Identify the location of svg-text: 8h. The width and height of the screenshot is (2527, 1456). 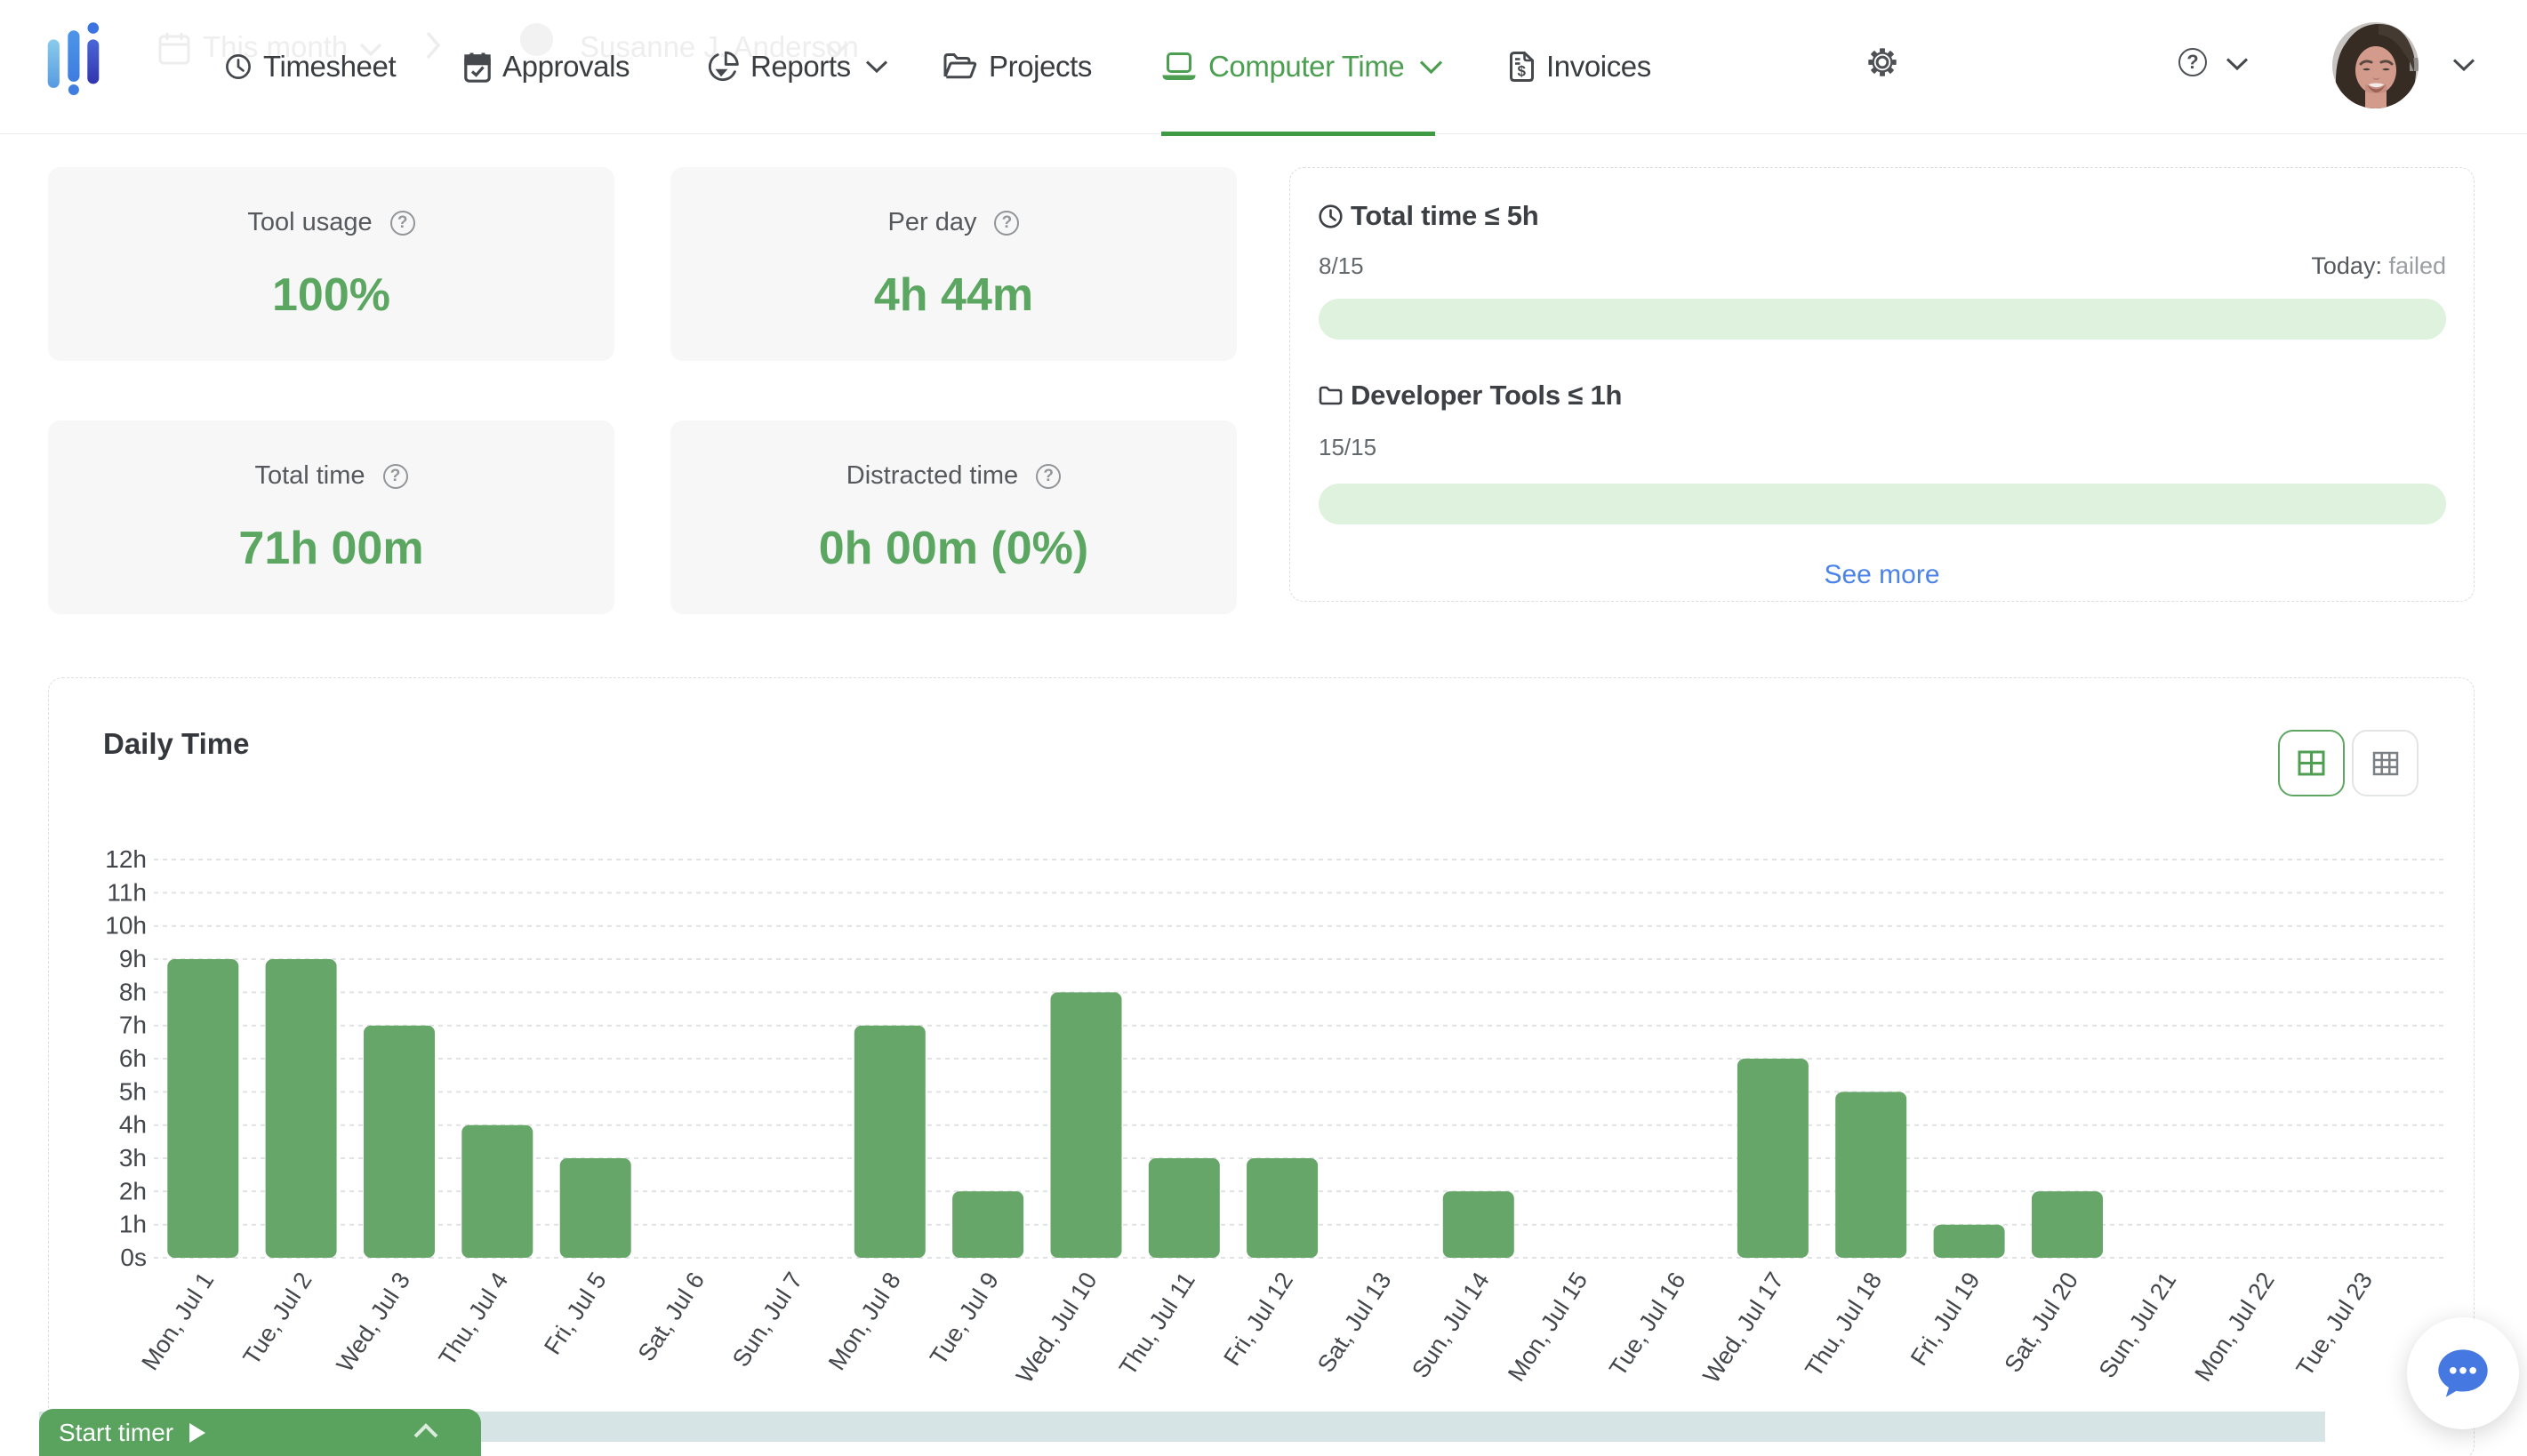
(133, 991).